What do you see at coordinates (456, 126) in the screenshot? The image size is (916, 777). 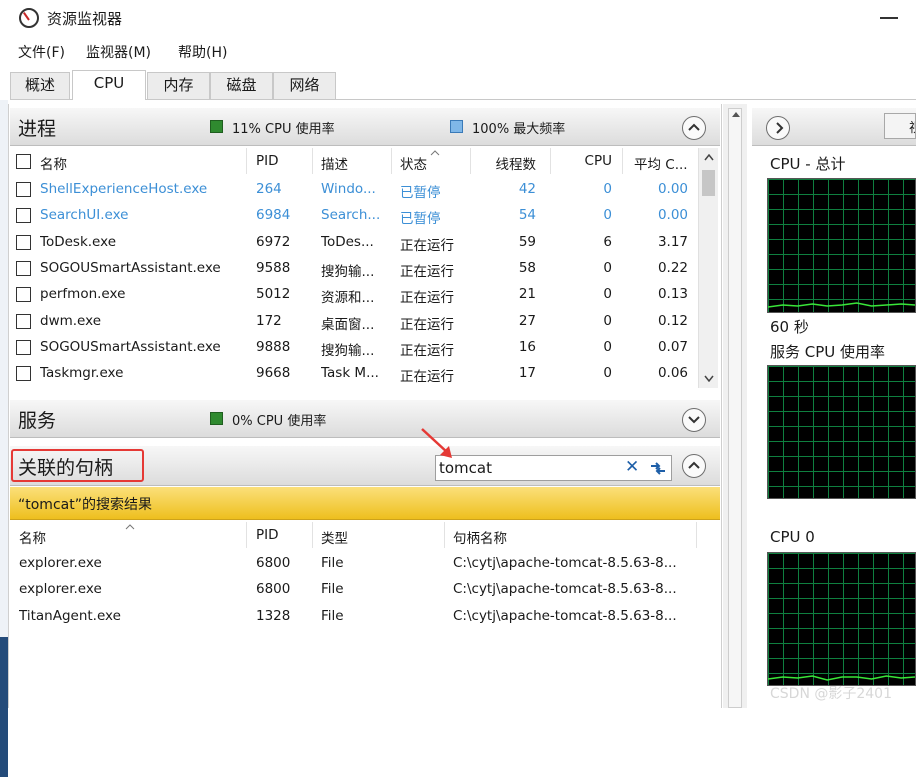 I see `max-frequency-legend-icon` at bounding box center [456, 126].